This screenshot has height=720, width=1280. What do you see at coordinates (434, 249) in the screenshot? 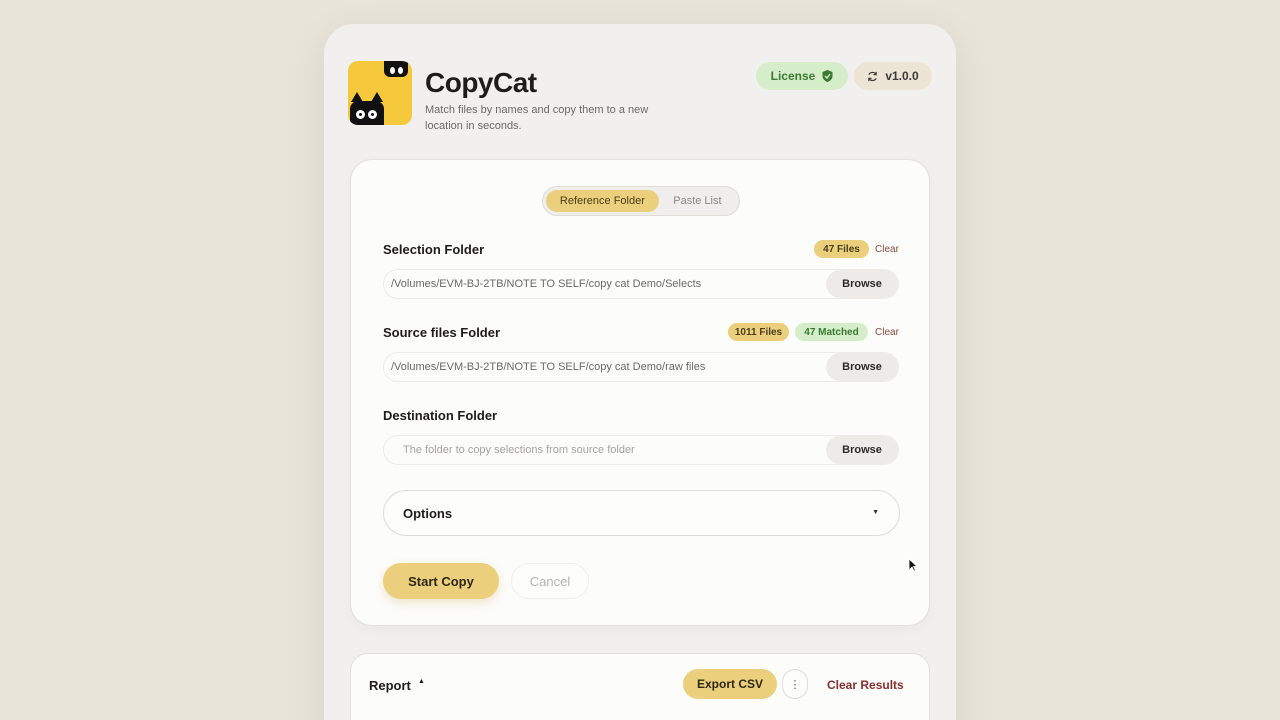
I see `selection-folder-label: Selection Folder` at bounding box center [434, 249].